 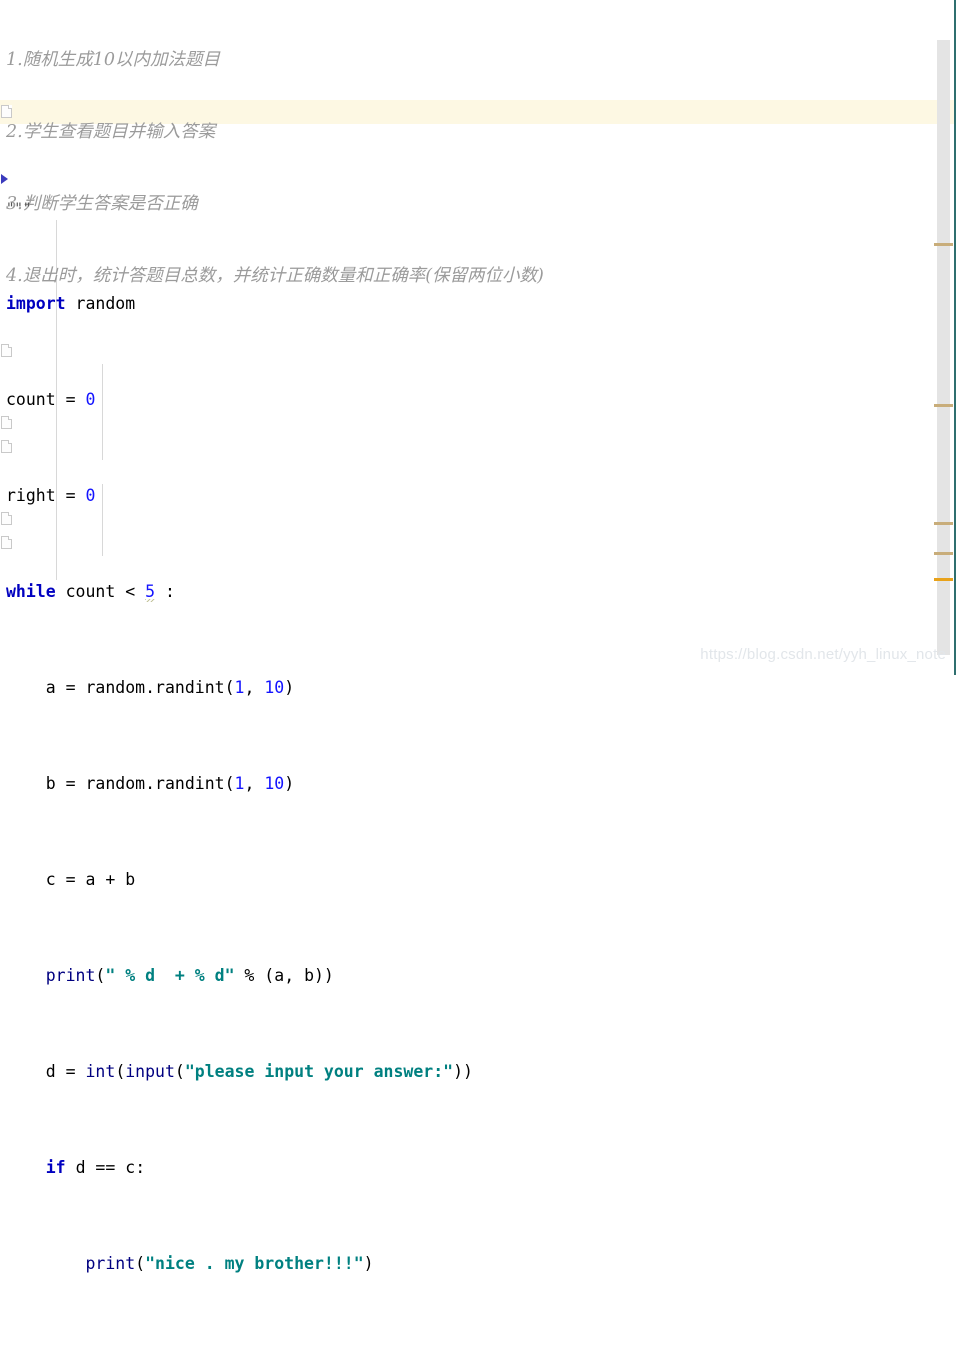 I want to click on code-line-print-nice: print("nice . my brother!!!"), so click(x=478, y=1264).